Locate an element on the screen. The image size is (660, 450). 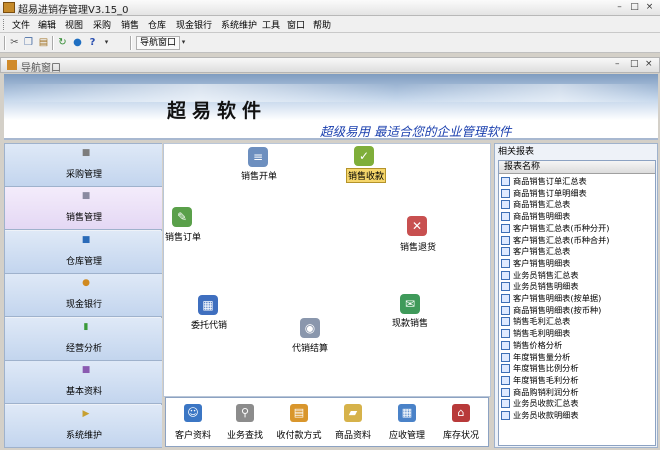
quick-search: ⚲ 业务查找 is located at coordinates (245, 422).